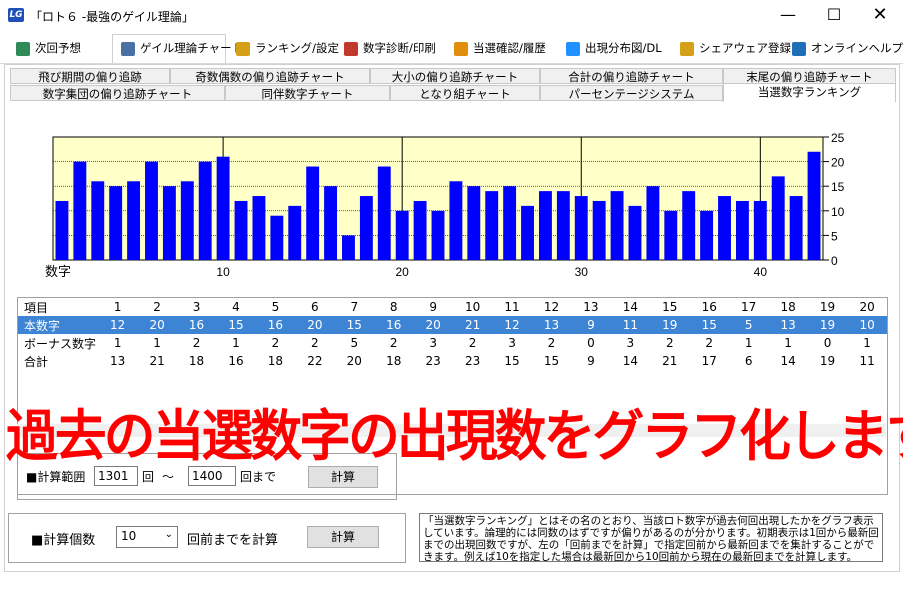 The height and width of the screenshot is (606, 903). What do you see at coordinates (867, 361) in the screenshot?
I see `grid-cell: 11` at bounding box center [867, 361].